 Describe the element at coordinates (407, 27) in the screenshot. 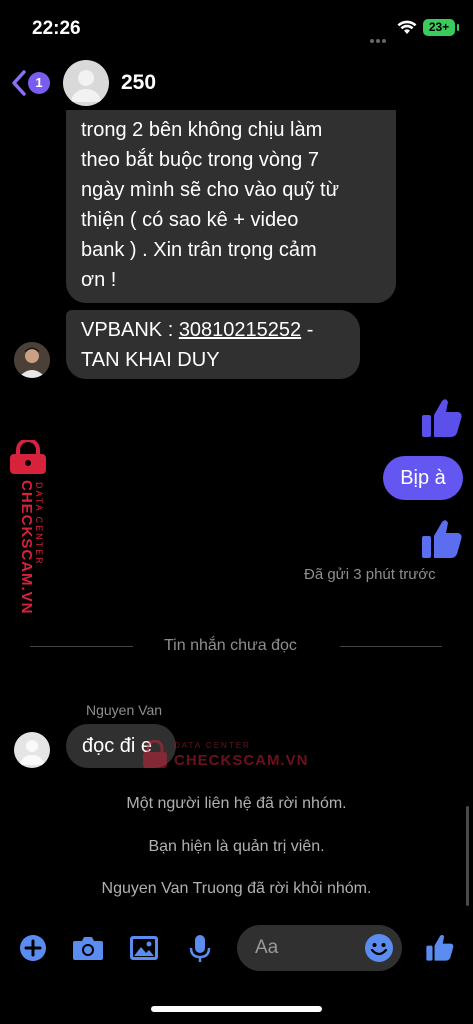

I see `wifi-icon` at that location.